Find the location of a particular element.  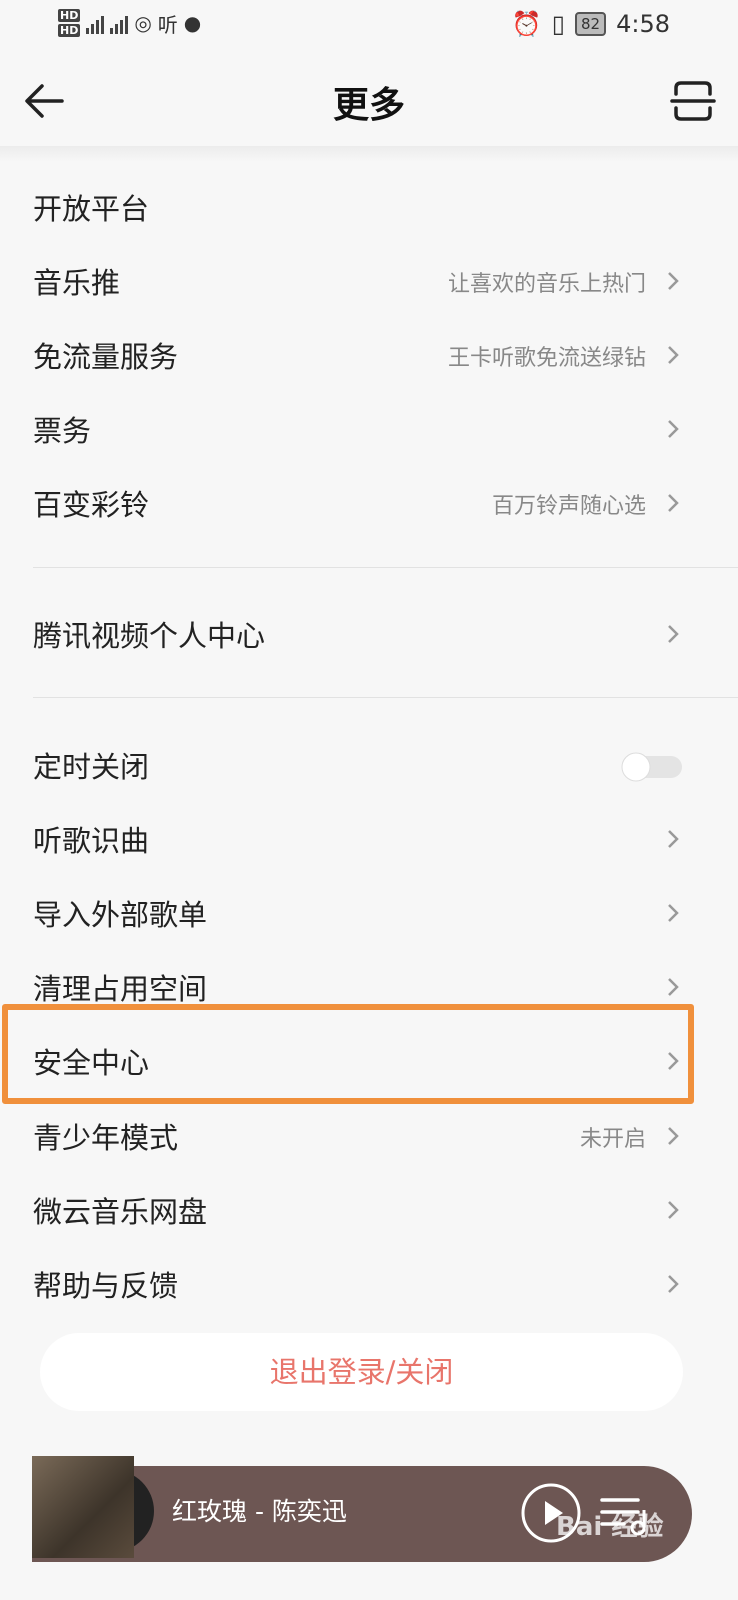

menu-item-free-traffic: 免流量服务 王卡听歌免流送绿钻 is located at coordinates (369, 355).